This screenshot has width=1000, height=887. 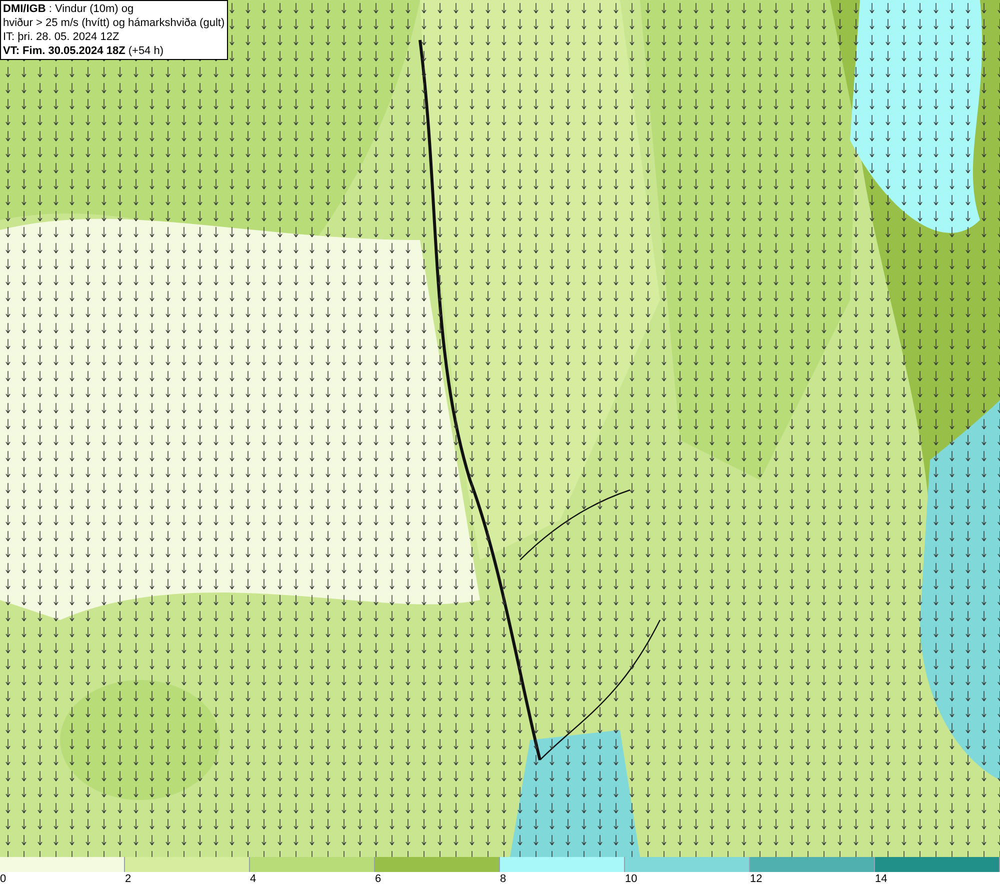 What do you see at coordinates (503, 879) in the screenshot?
I see `legend-tick-label: 8` at bounding box center [503, 879].